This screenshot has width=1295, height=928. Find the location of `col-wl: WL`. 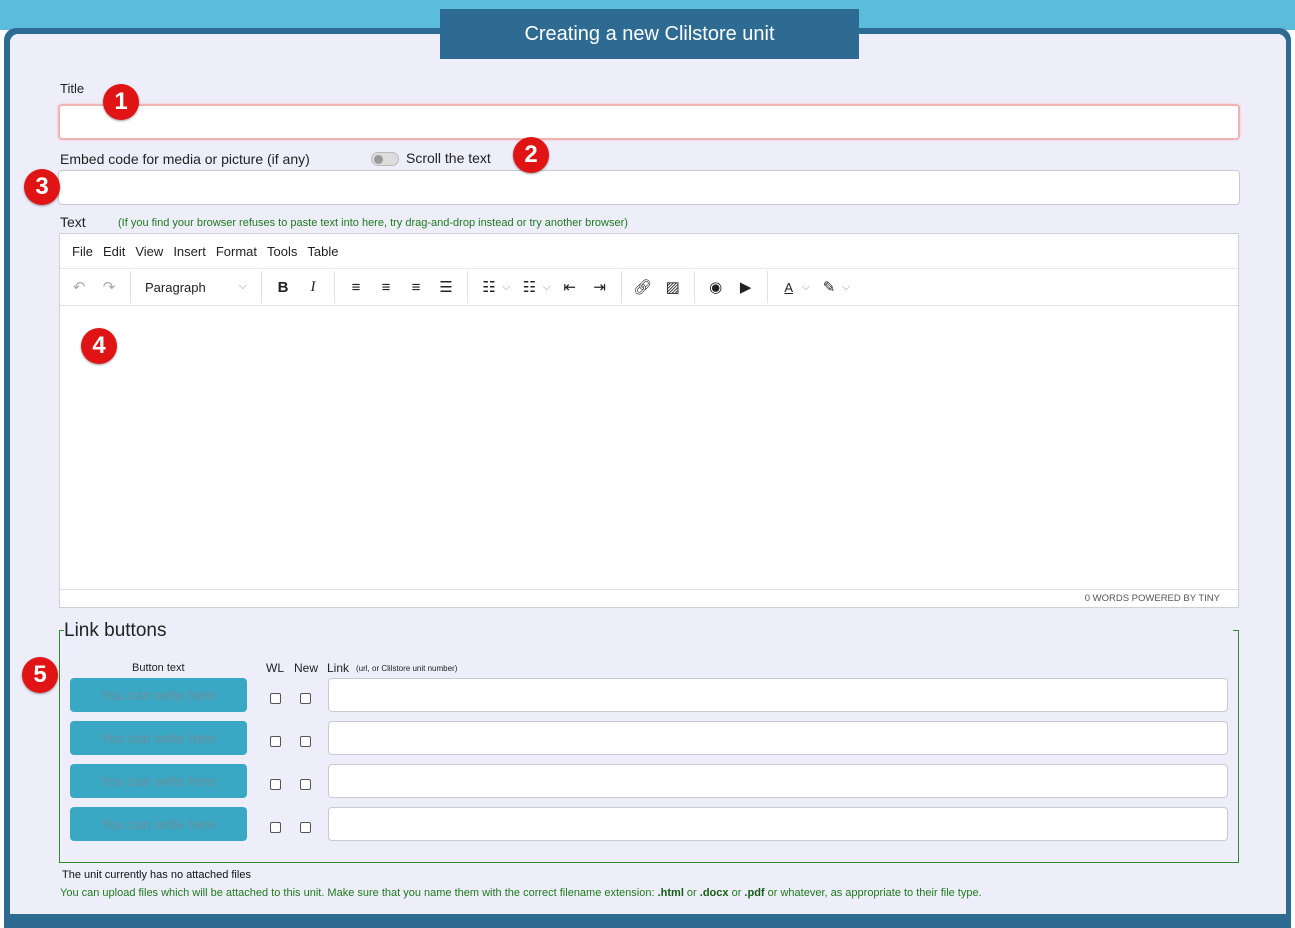

col-wl: WL is located at coordinates (275, 668).